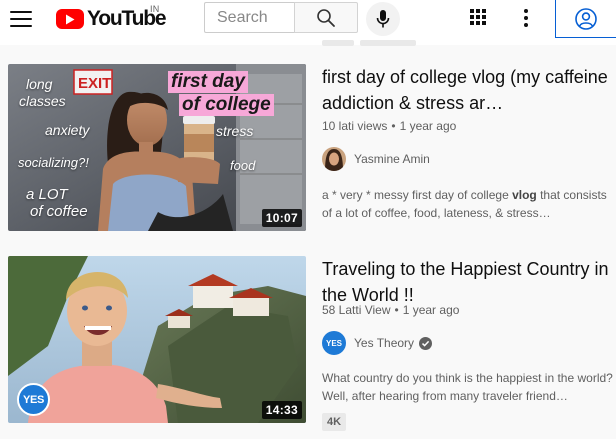  What do you see at coordinates (33, 399) in the screenshot?
I see `channel-watermark: YES` at bounding box center [33, 399].